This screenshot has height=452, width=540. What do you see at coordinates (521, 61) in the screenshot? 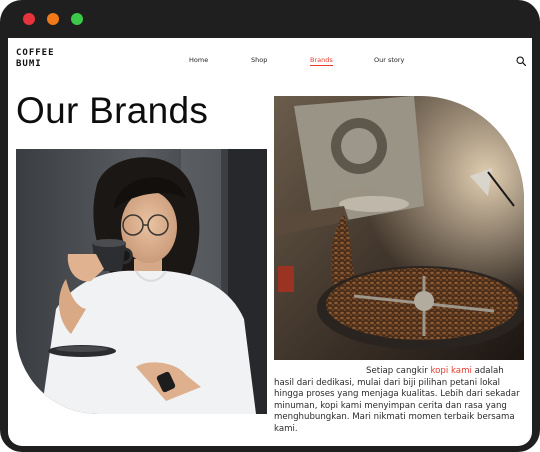
I see `search-icon` at bounding box center [521, 61].